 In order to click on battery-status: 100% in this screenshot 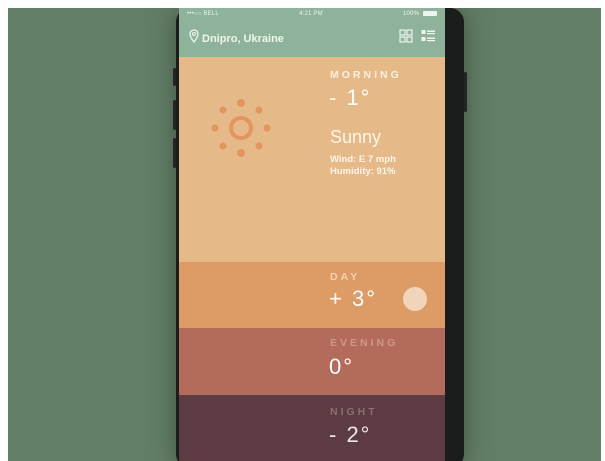, I will do `click(419, 14)`.